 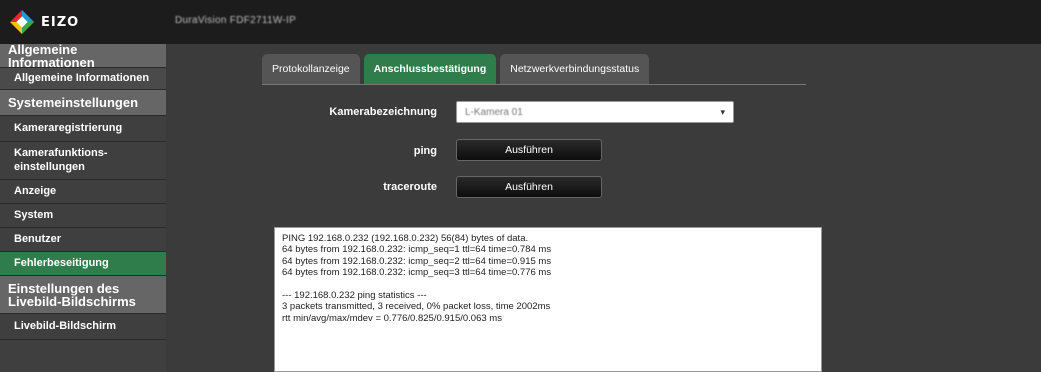 I want to click on eizo-logo-icon, so click(x=22, y=22).